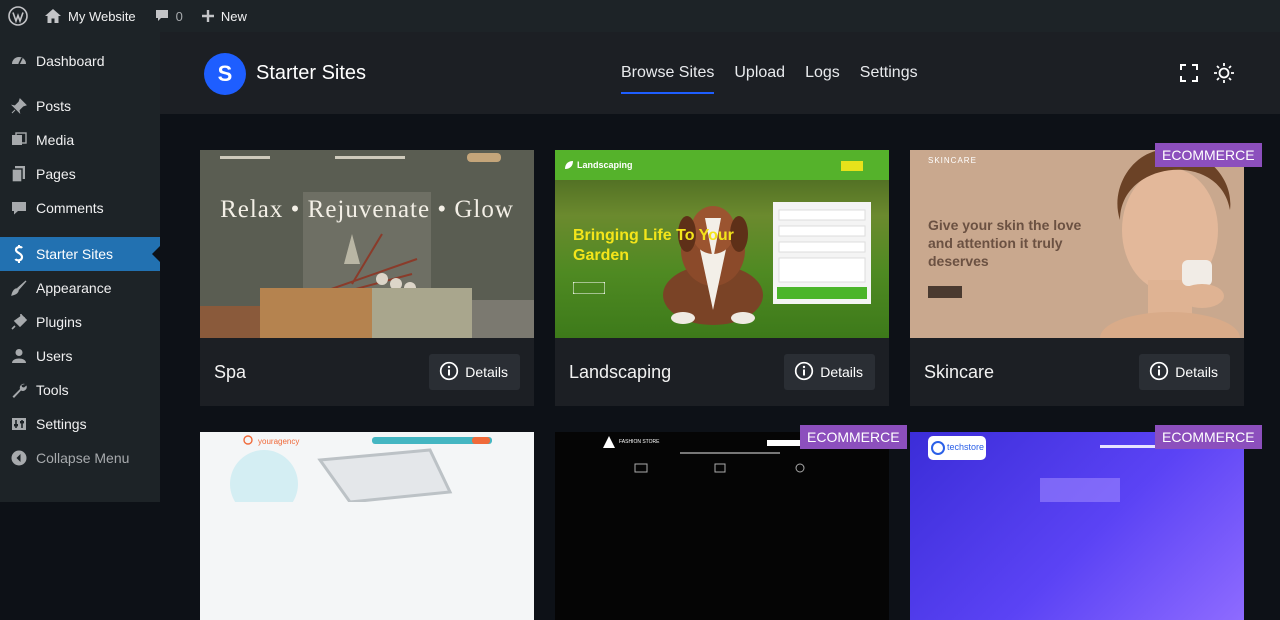 This screenshot has width=1280, height=620. What do you see at coordinates (70, 208) in the screenshot?
I see `sidebar-item-label: Comments` at bounding box center [70, 208].